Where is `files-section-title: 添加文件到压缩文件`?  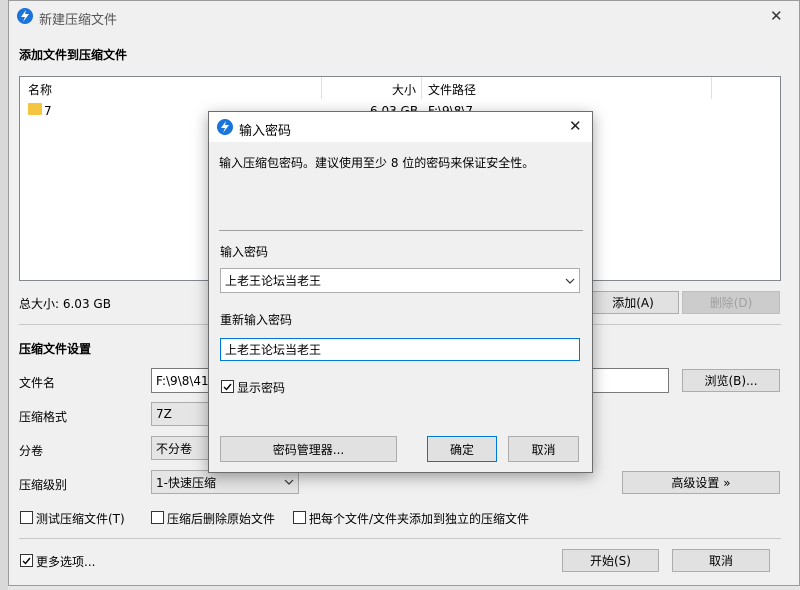
files-section-title: 添加文件到压缩文件 is located at coordinates (73, 55).